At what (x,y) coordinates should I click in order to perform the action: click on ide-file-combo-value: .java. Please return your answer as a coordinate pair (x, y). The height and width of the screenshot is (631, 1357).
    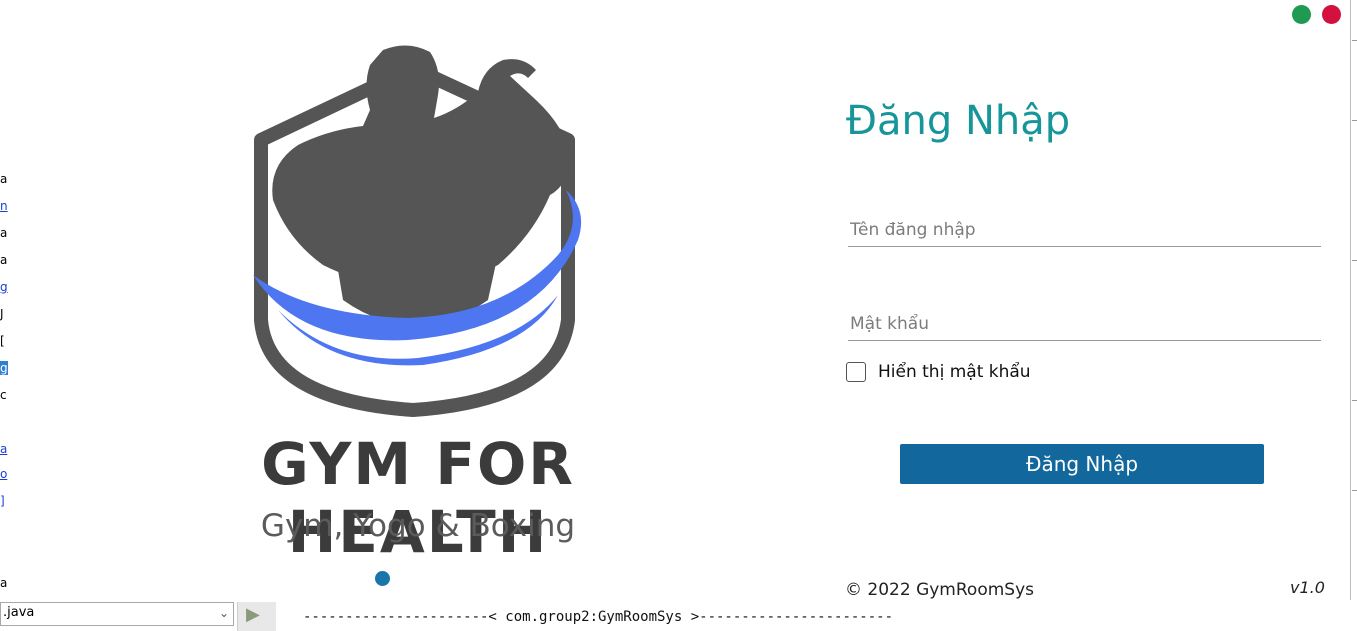
    Looking at the image, I should click on (19, 612).